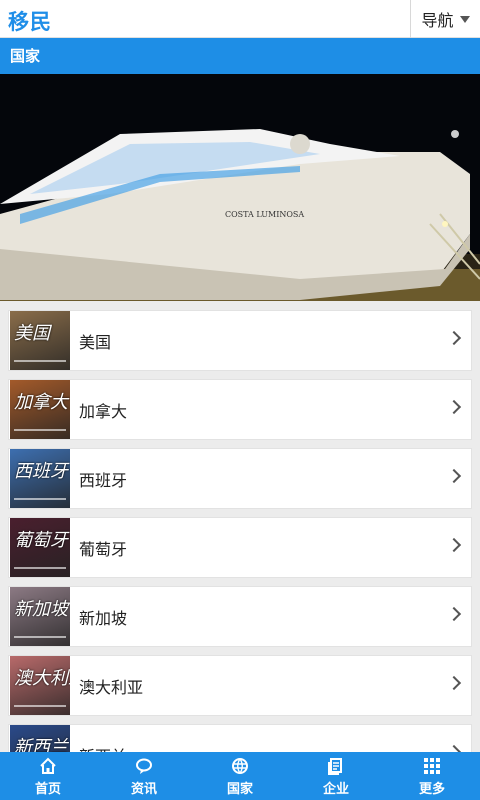  Describe the element at coordinates (437, 20) in the screenshot. I see `nav-label: 导航` at that location.